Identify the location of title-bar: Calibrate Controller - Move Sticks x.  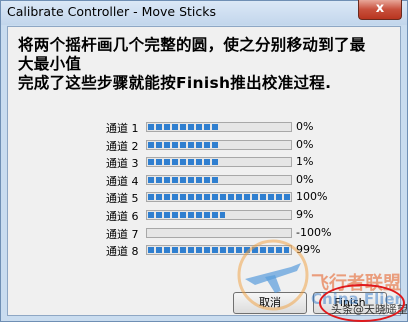
(204, 12).